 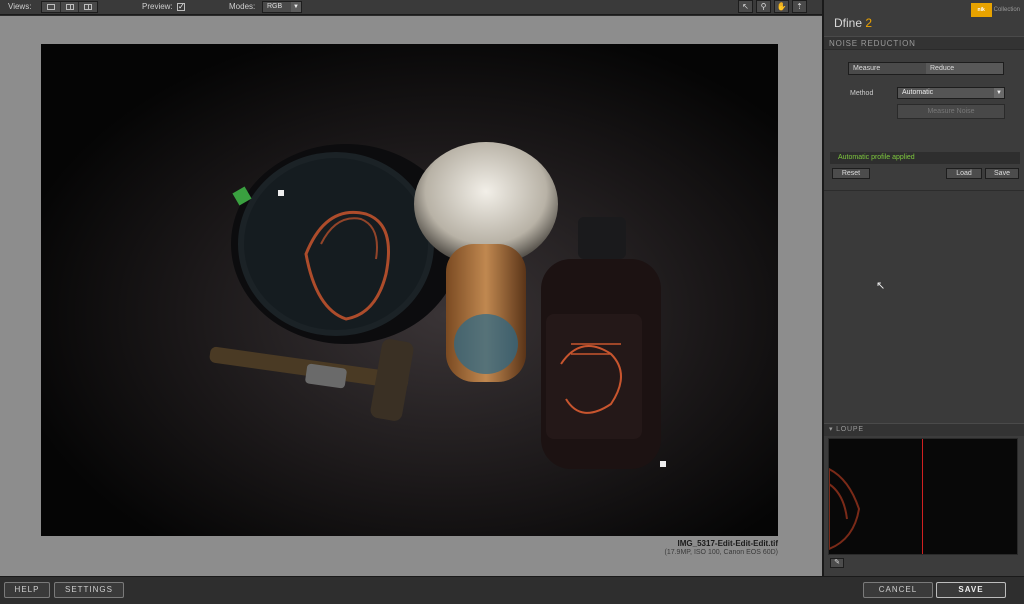 What do you see at coordinates (924, 43) in the screenshot?
I see `noise-reduction-header: NOISE REDUCTION` at bounding box center [924, 43].